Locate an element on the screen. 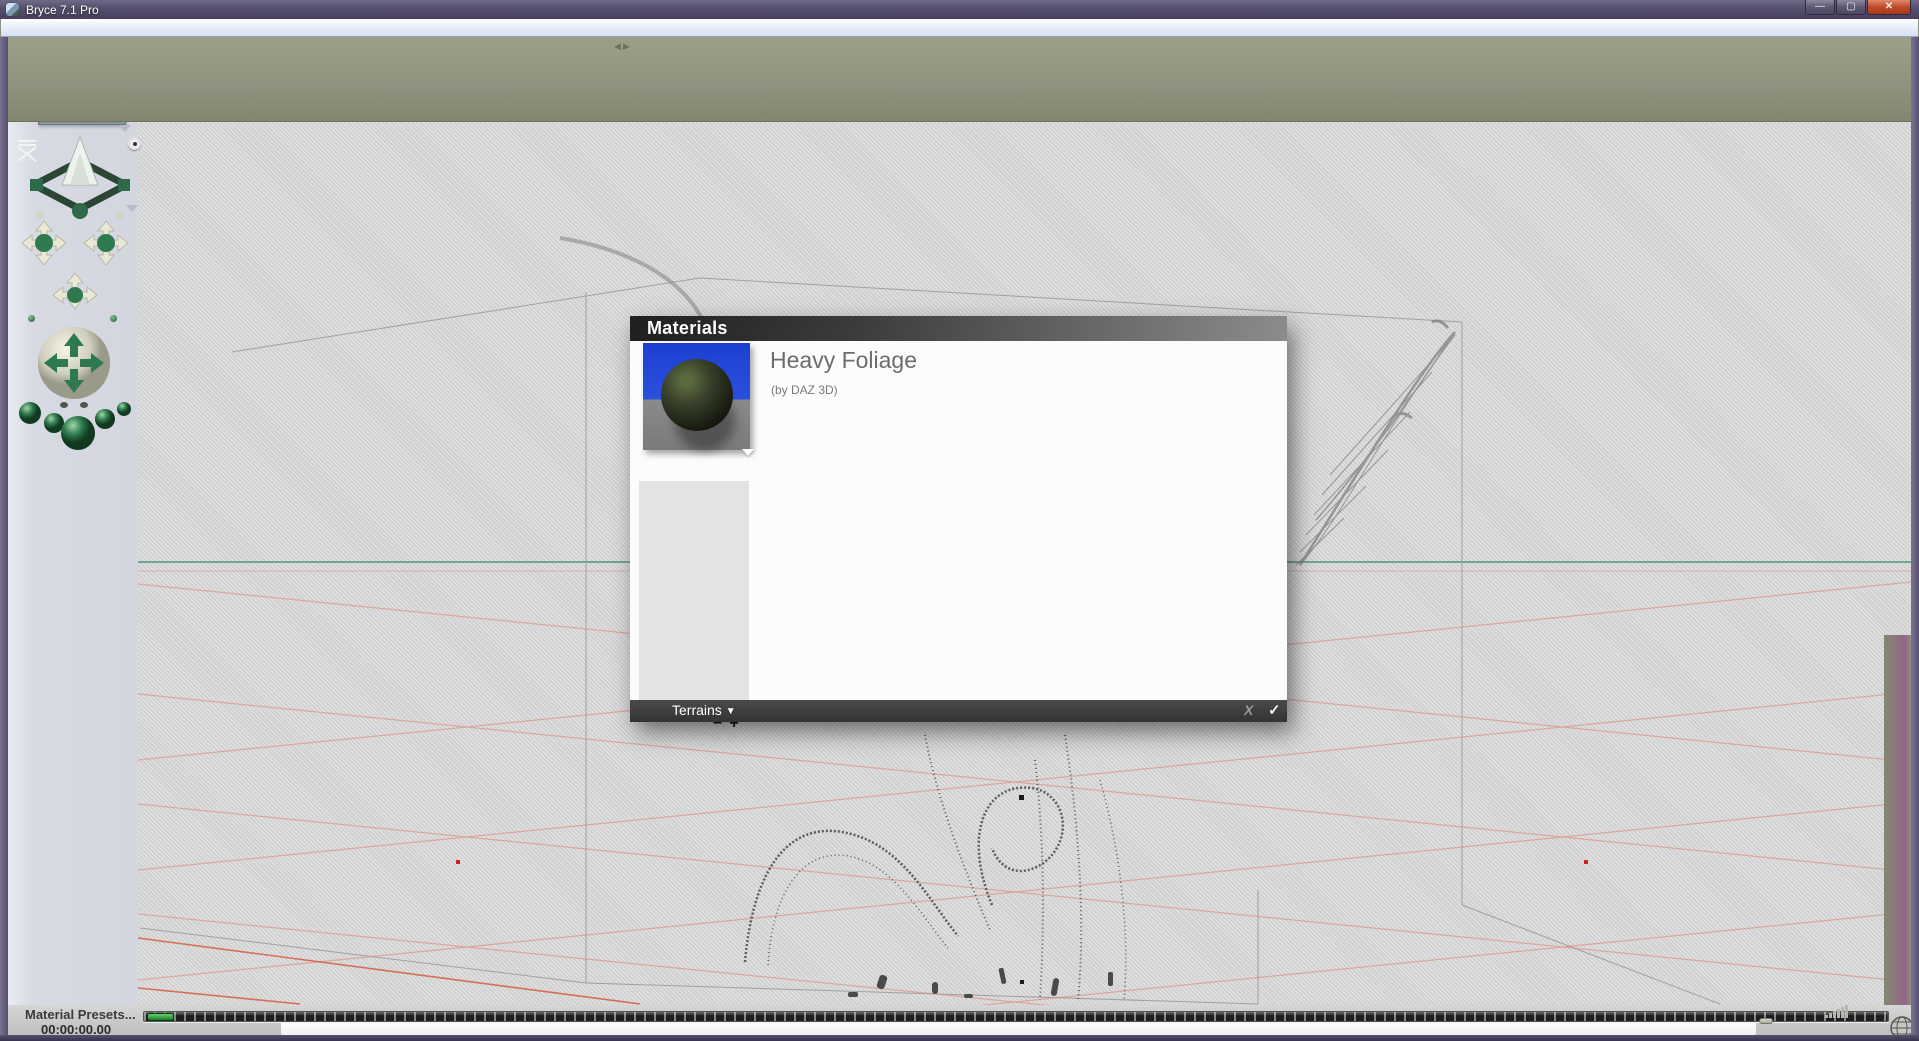 The height and width of the screenshot is (1041, 1919). status-bar: Material Presets... 00:00:00.00 is located at coordinates (959, 1022).